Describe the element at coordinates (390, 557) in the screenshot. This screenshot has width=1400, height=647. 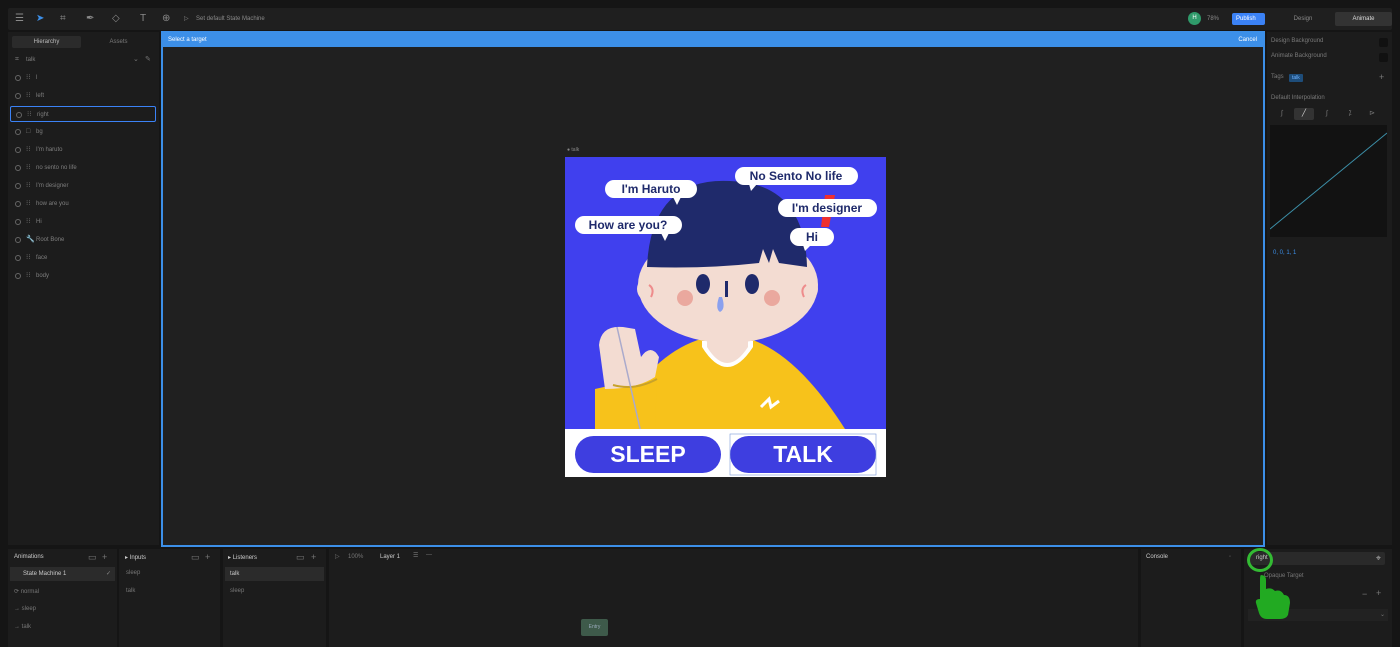
I see `layer-tab: Layer 1` at that location.